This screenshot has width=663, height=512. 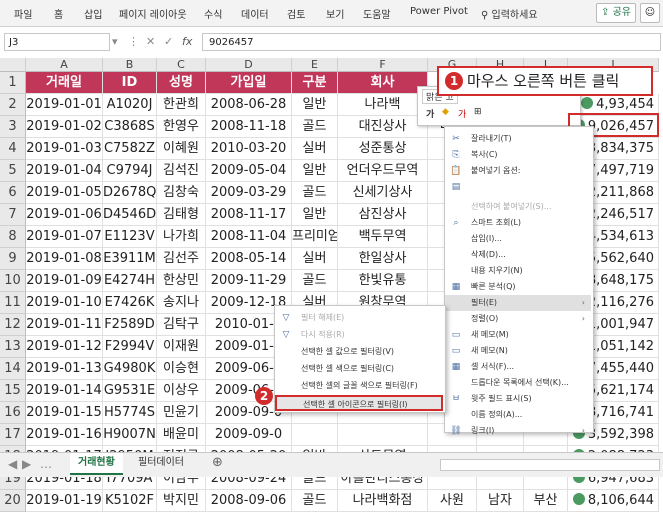 What do you see at coordinates (383, 259) in the screenshot?
I see `table-cell: 한일상사` at bounding box center [383, 259].